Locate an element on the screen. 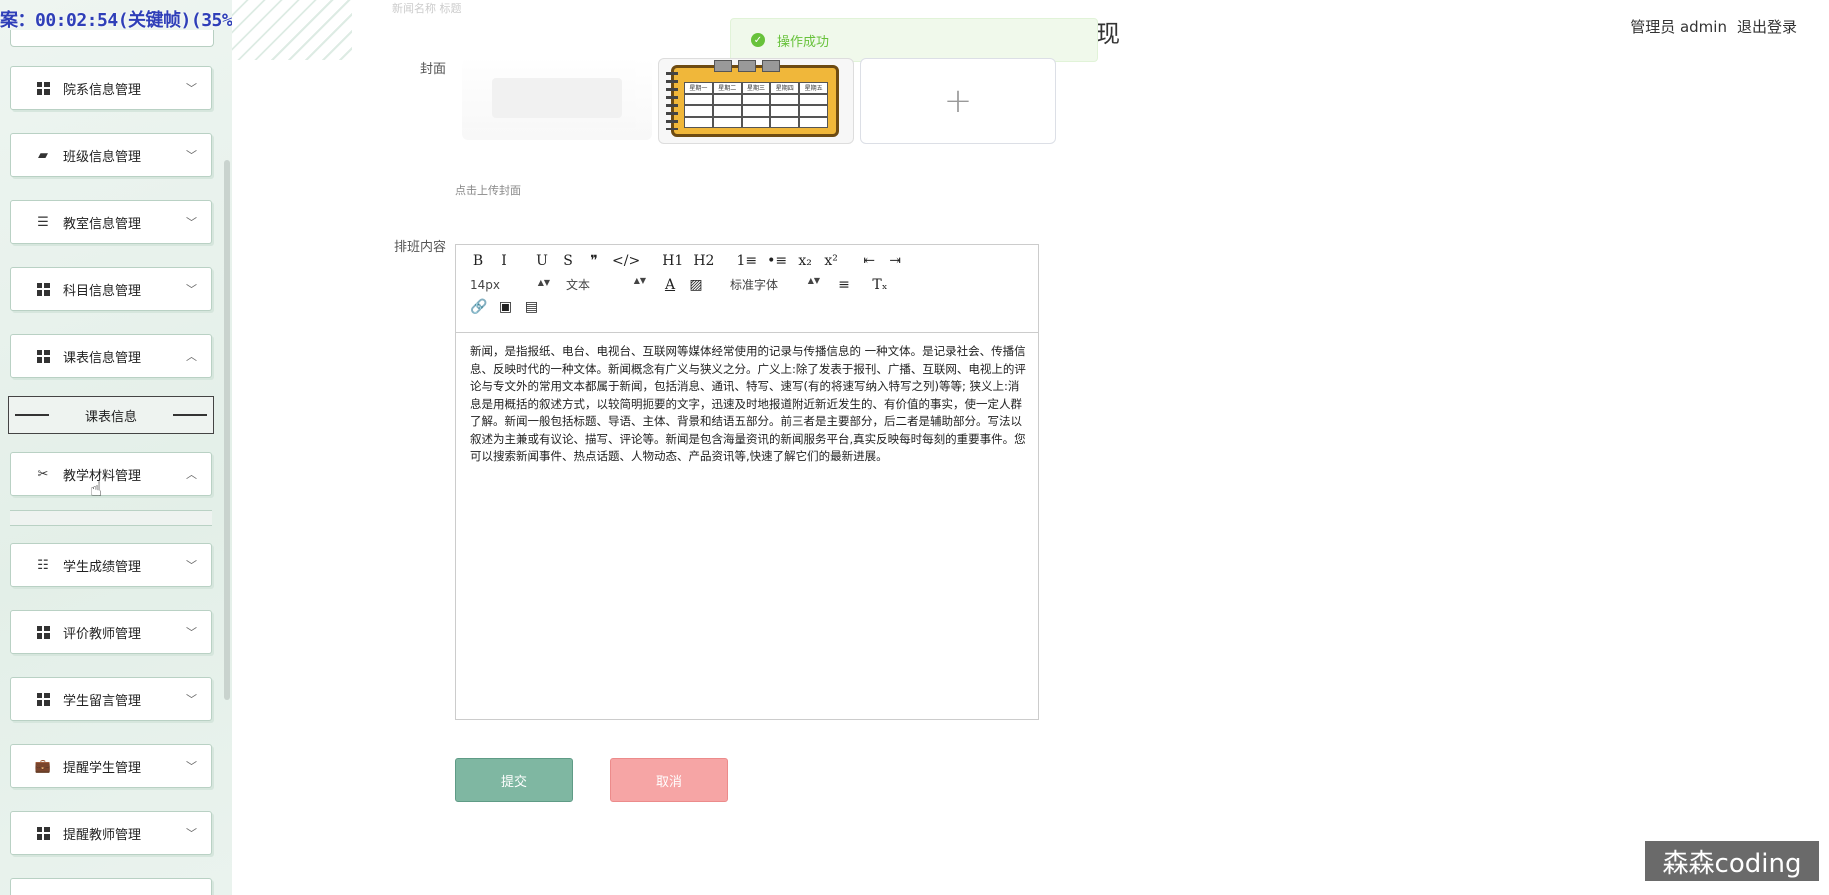 This screenshot has height=895, width=1829. sidebar-item-student-messages: 学生留言管理 ﹀ is located at coordinates (111, 699).